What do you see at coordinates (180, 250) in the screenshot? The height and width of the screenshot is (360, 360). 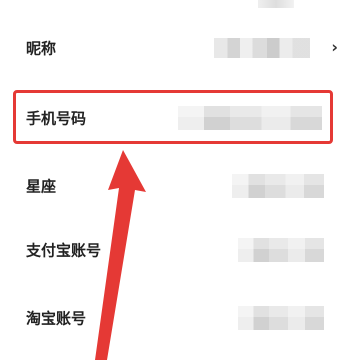 I see `field-alipay-account: 支付宝账号` at bounding box center [180, 250].